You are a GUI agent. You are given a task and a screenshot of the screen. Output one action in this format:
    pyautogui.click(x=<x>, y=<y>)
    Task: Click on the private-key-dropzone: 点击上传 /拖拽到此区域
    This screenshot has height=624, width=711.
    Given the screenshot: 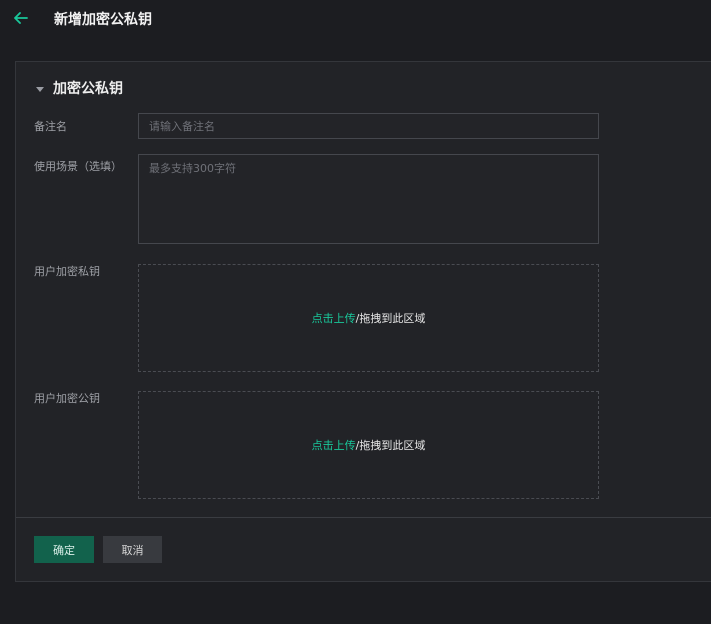 What is the action you would take?
    pyautogui.click(x=368, y=318)
    